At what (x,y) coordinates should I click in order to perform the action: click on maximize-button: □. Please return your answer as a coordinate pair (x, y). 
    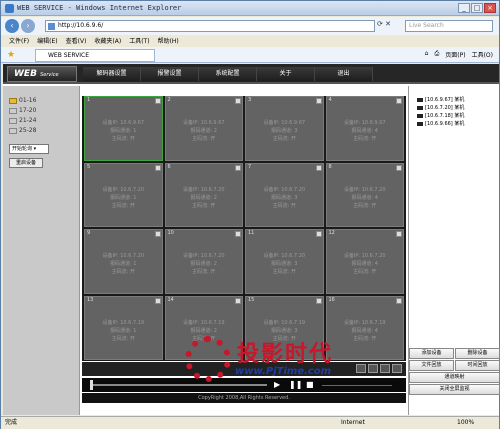
    Looking at the image, I should click on (477, 8).